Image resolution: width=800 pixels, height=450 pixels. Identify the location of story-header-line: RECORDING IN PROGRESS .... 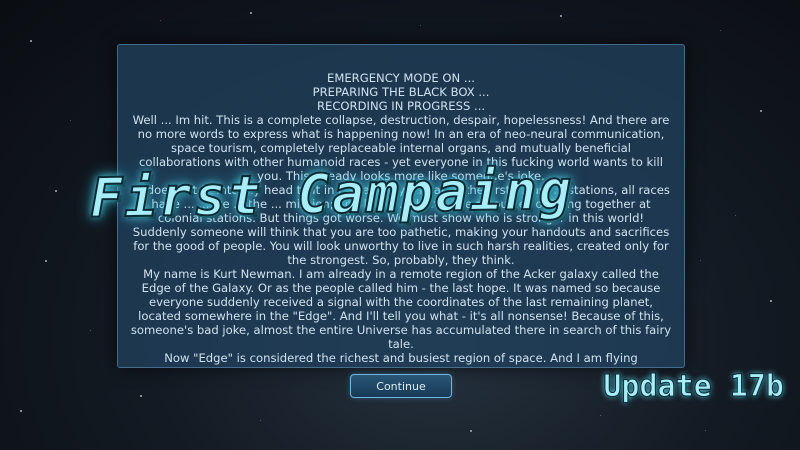
(401, 106).